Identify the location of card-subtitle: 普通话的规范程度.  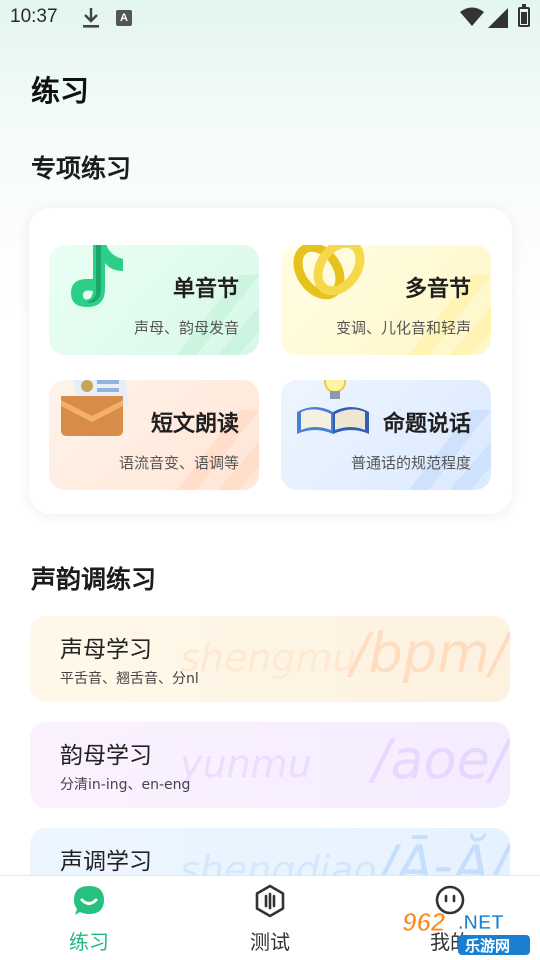
(410, 463).